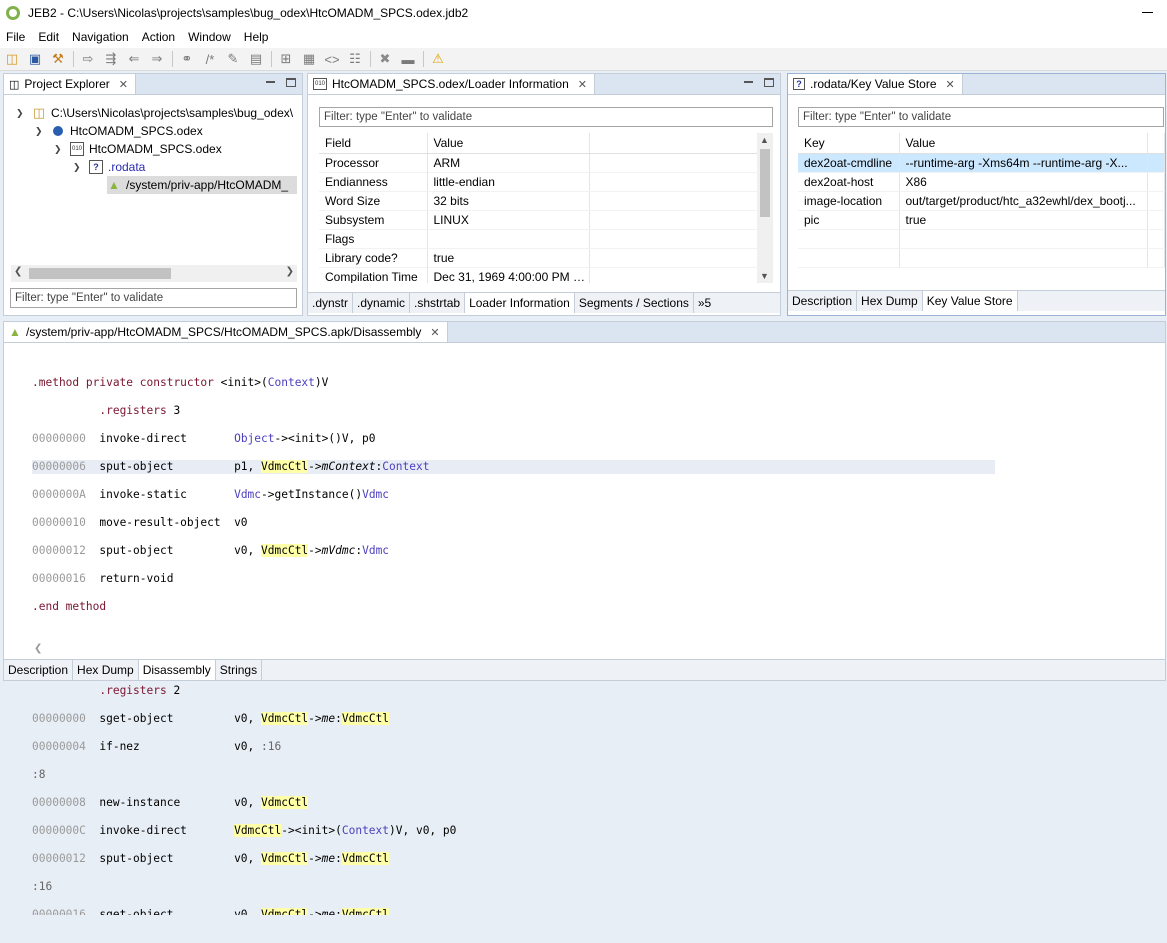 The image size is (1167, 943). What do you see at coordinates (355, 59) in the screenshot?
I see `structure-icon: ☷` at bounding box center [355, 59].